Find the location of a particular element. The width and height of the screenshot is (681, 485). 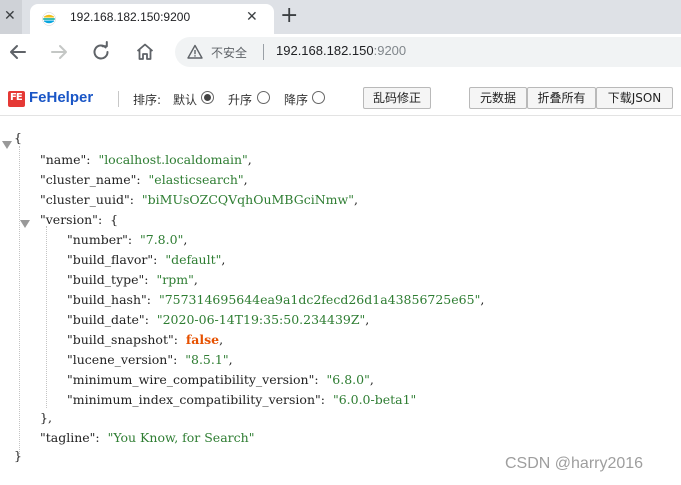

url-text: 192.168.182.150:9200 is located at coordinates (341, 50).